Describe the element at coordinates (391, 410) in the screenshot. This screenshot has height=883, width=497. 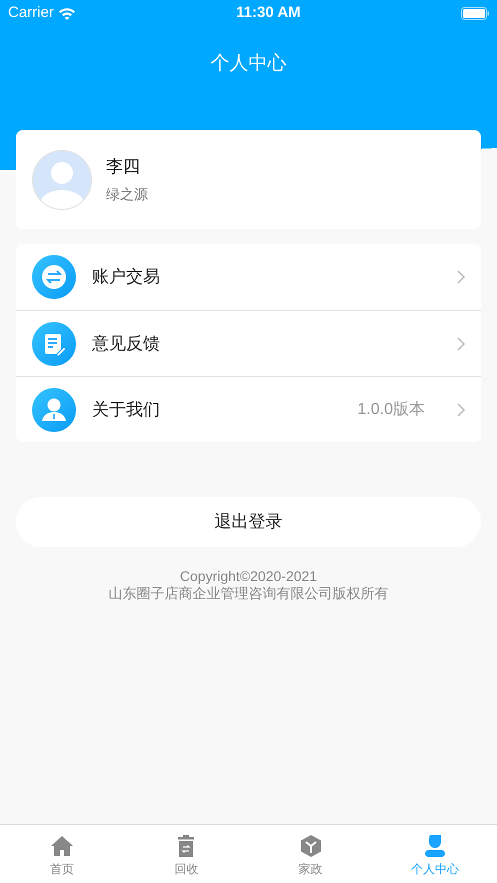
I see `version-text: 1.0.0版本` at that location.